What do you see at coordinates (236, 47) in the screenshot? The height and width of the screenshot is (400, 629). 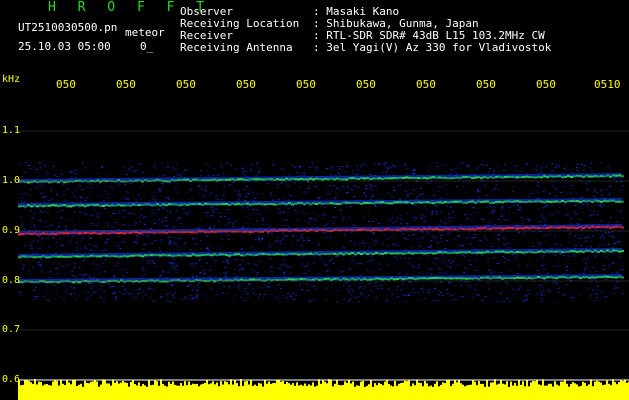 I see `antenna-label: Receiving Antenna` at bounding box center [236, 47].